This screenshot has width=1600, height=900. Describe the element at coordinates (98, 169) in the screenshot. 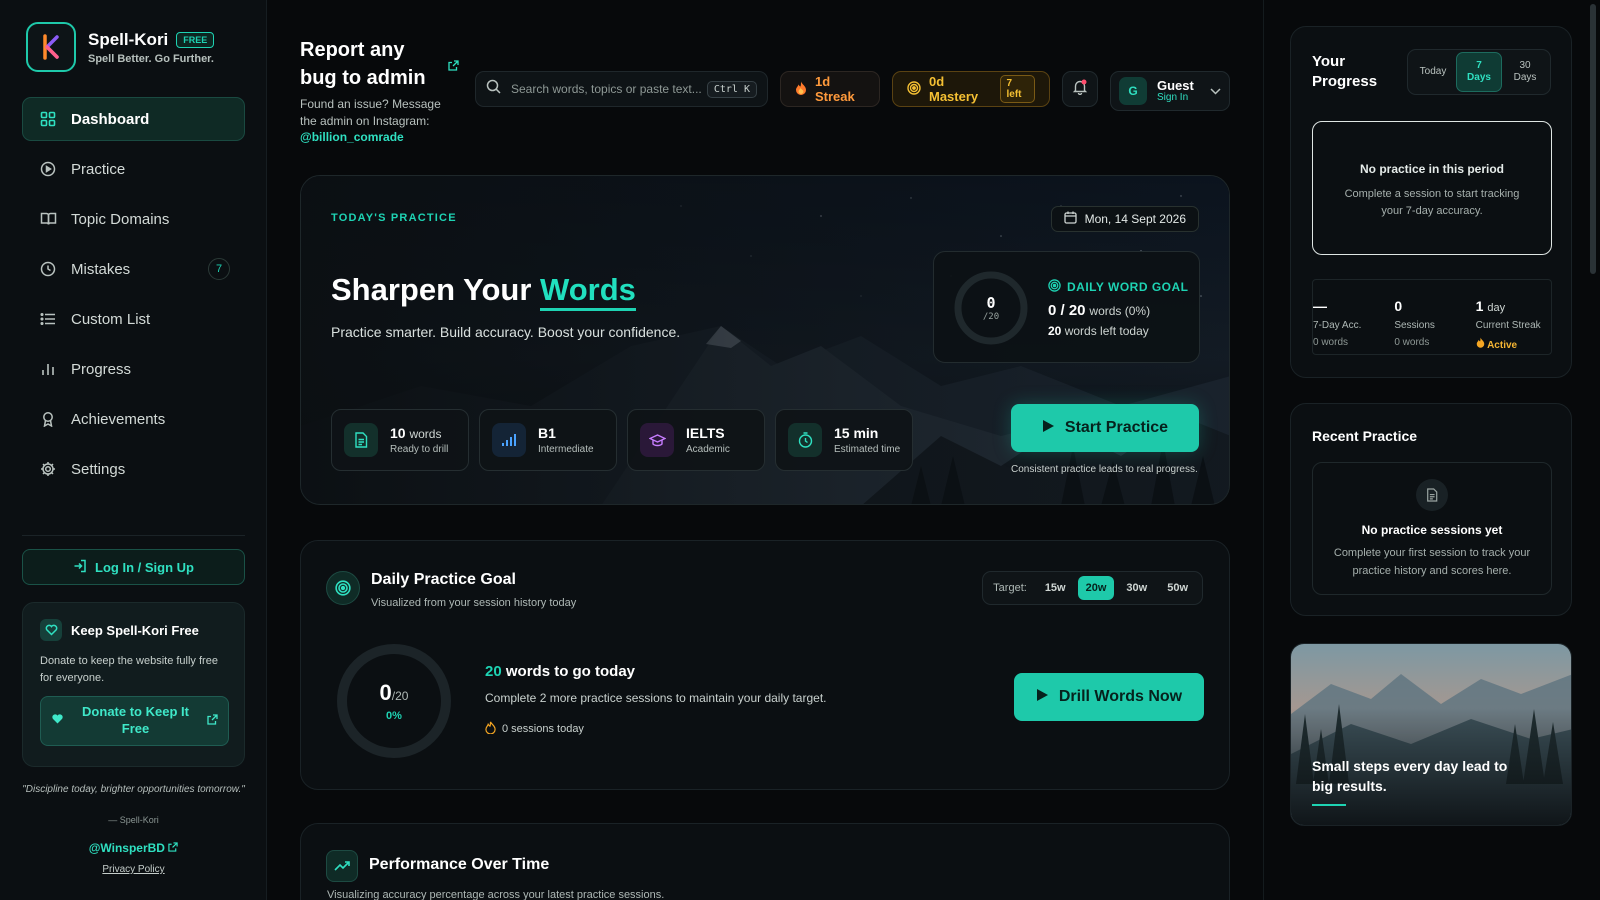

I see `sidebar-item-label: Practice` at that location.